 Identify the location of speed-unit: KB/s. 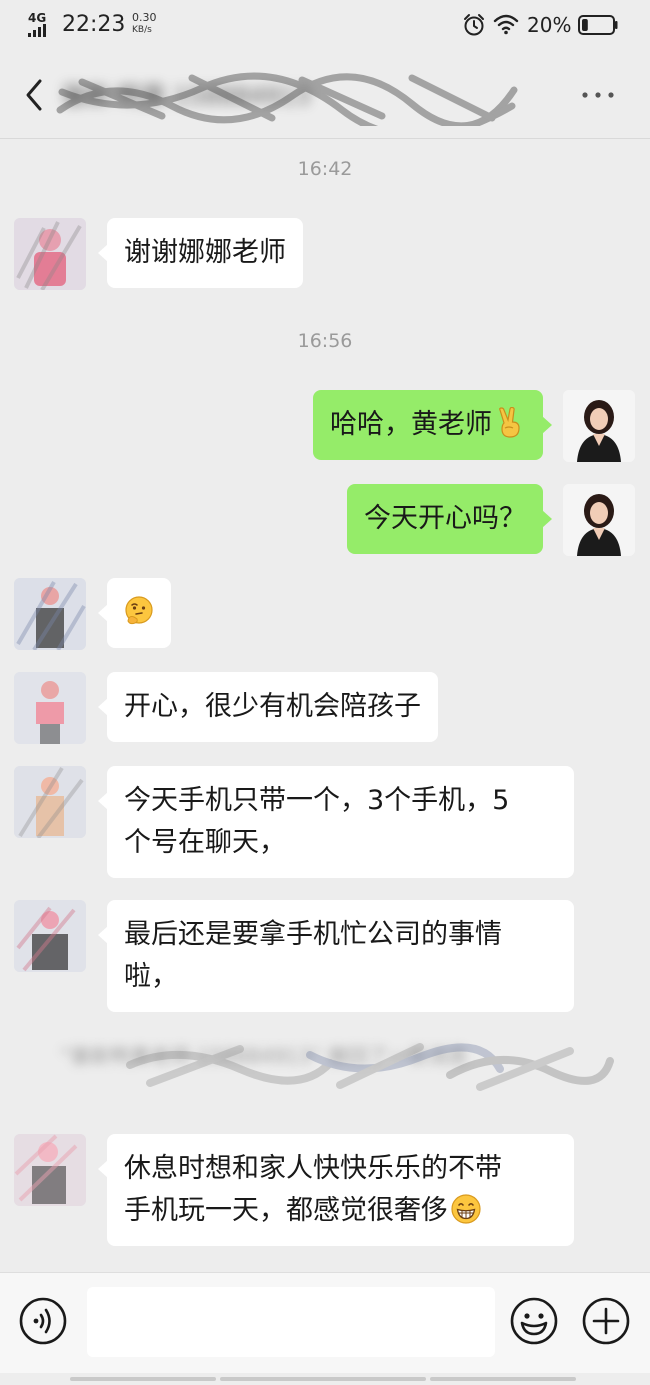
(142, 30).